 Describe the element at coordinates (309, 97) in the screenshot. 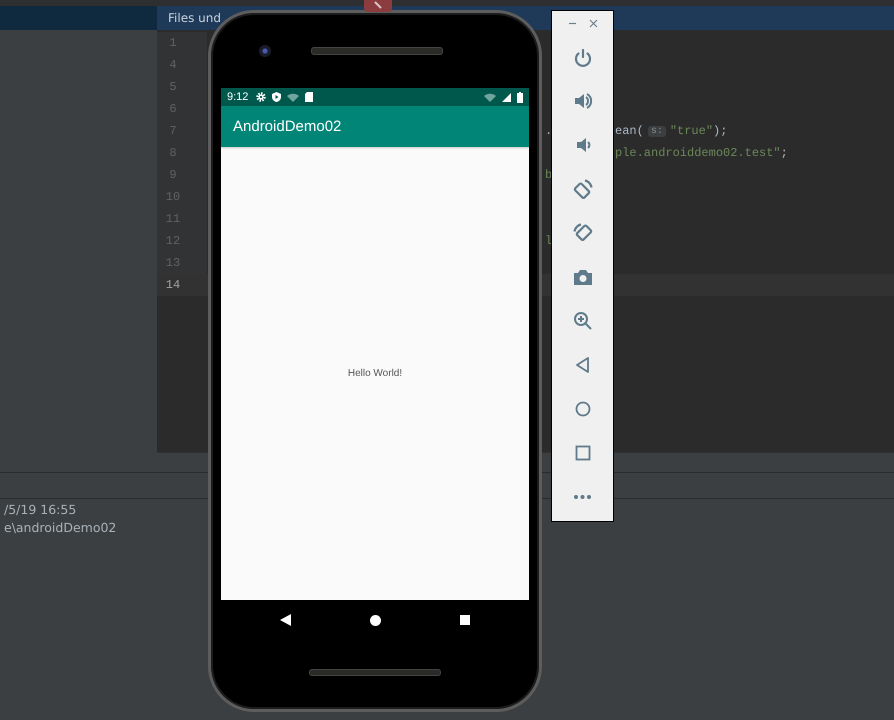

I see `sd-card-icon` at that location.